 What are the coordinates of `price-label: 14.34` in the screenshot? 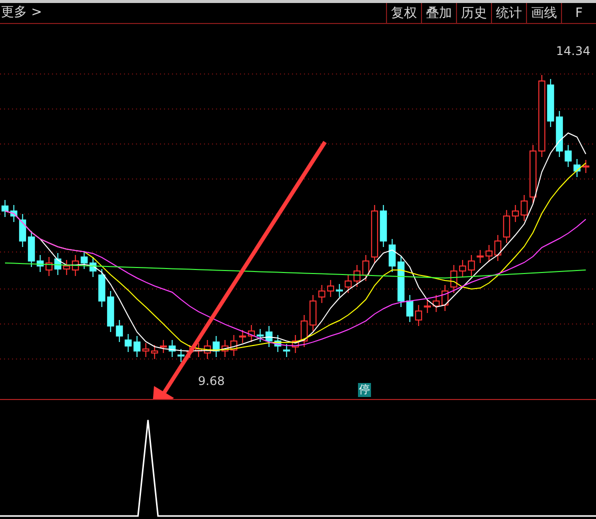 It's located at (573, 51).